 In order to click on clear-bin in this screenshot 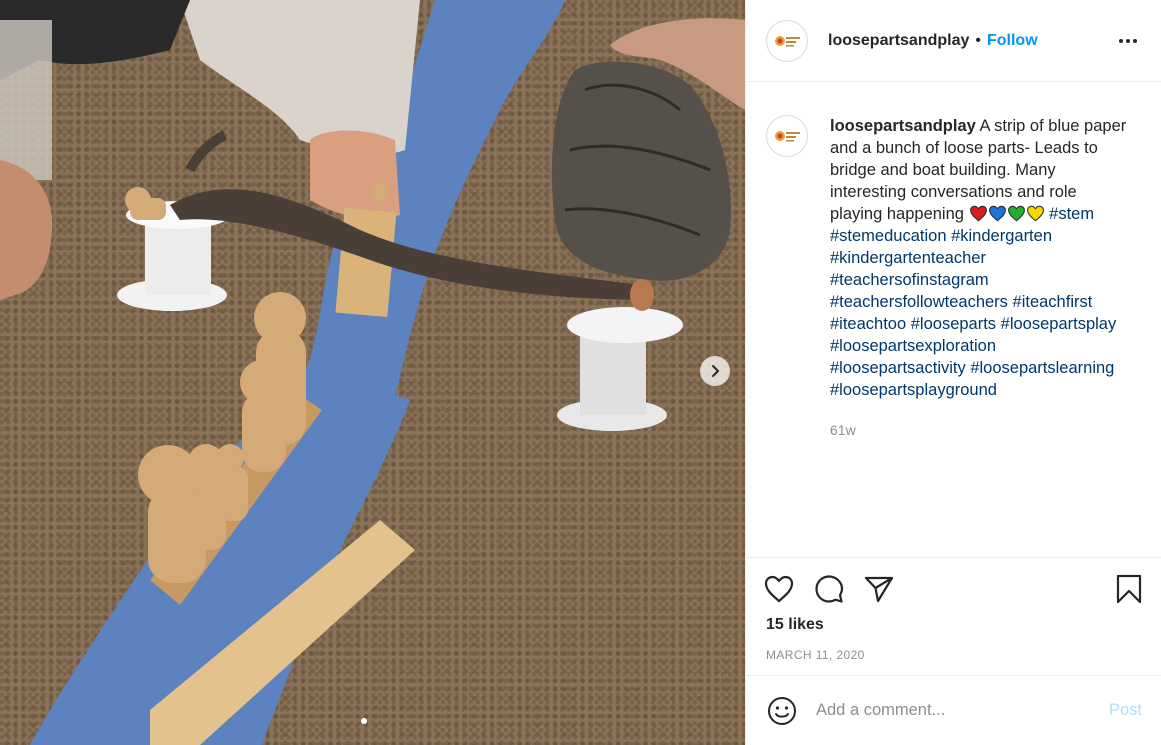, I will do `click(26, 100)`.